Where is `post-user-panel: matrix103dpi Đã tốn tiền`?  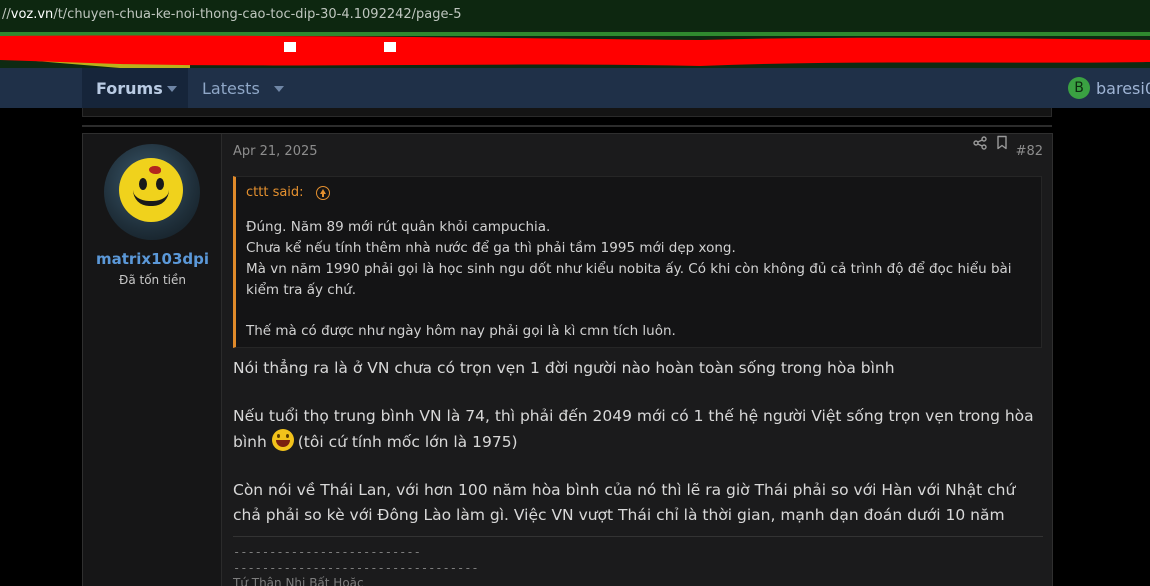
post-user-panel: matrix103dpi Đã tốn tiền is located at coordinates (152, 360).